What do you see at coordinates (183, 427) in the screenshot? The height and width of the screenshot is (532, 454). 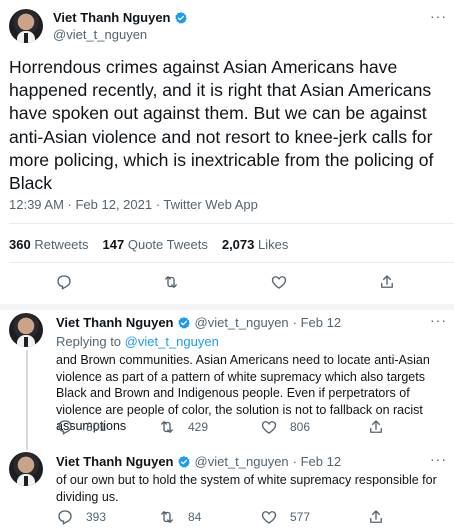 I see `retweet-button: 429` at bounding box center [183, 427].